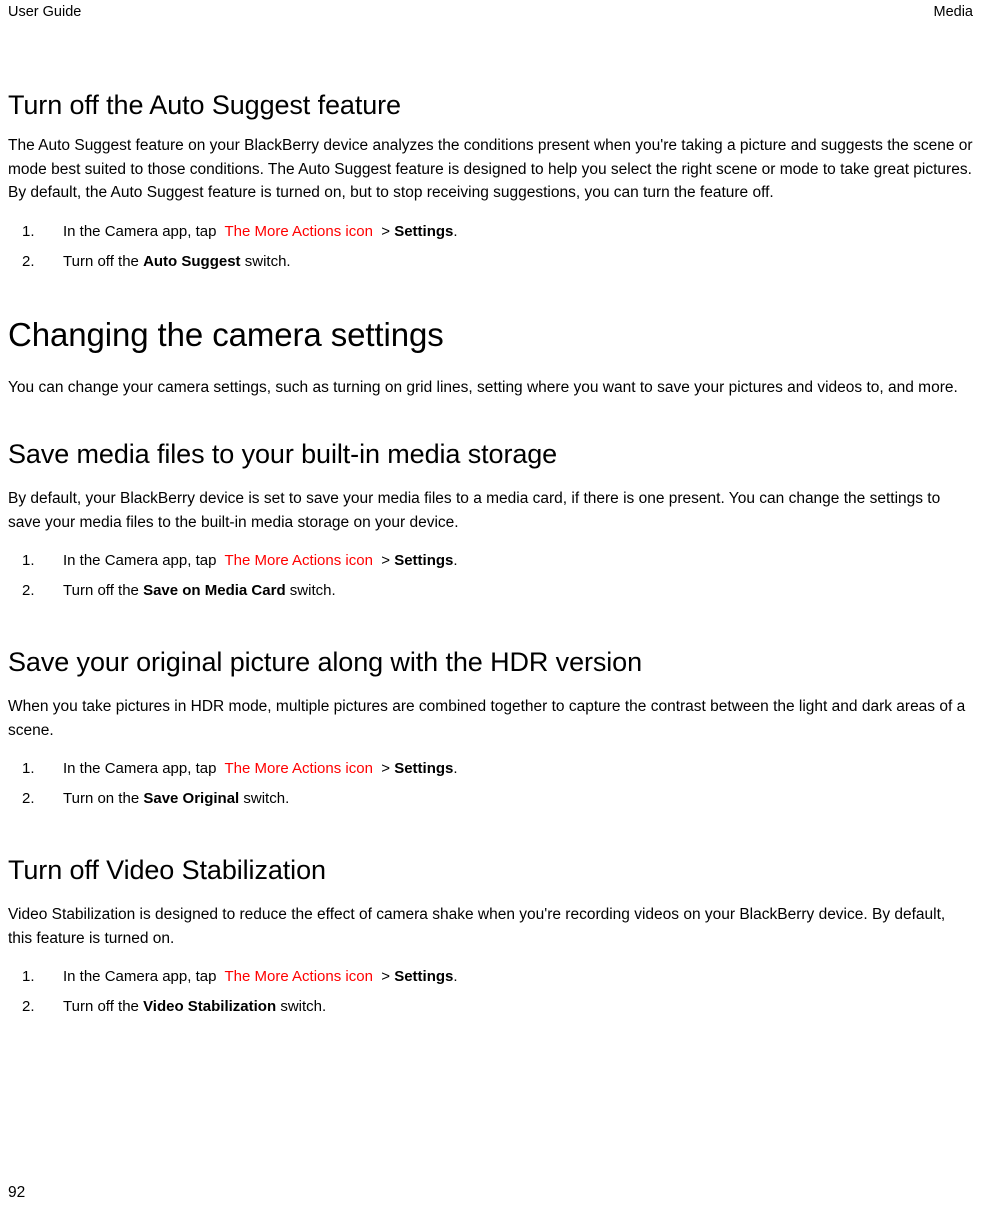  I want to click on header-chapter-name: Media, so click(953, 12).